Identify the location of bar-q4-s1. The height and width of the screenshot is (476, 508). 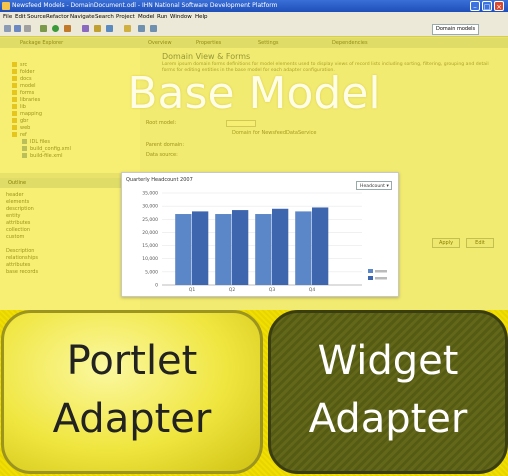
(303, 248).